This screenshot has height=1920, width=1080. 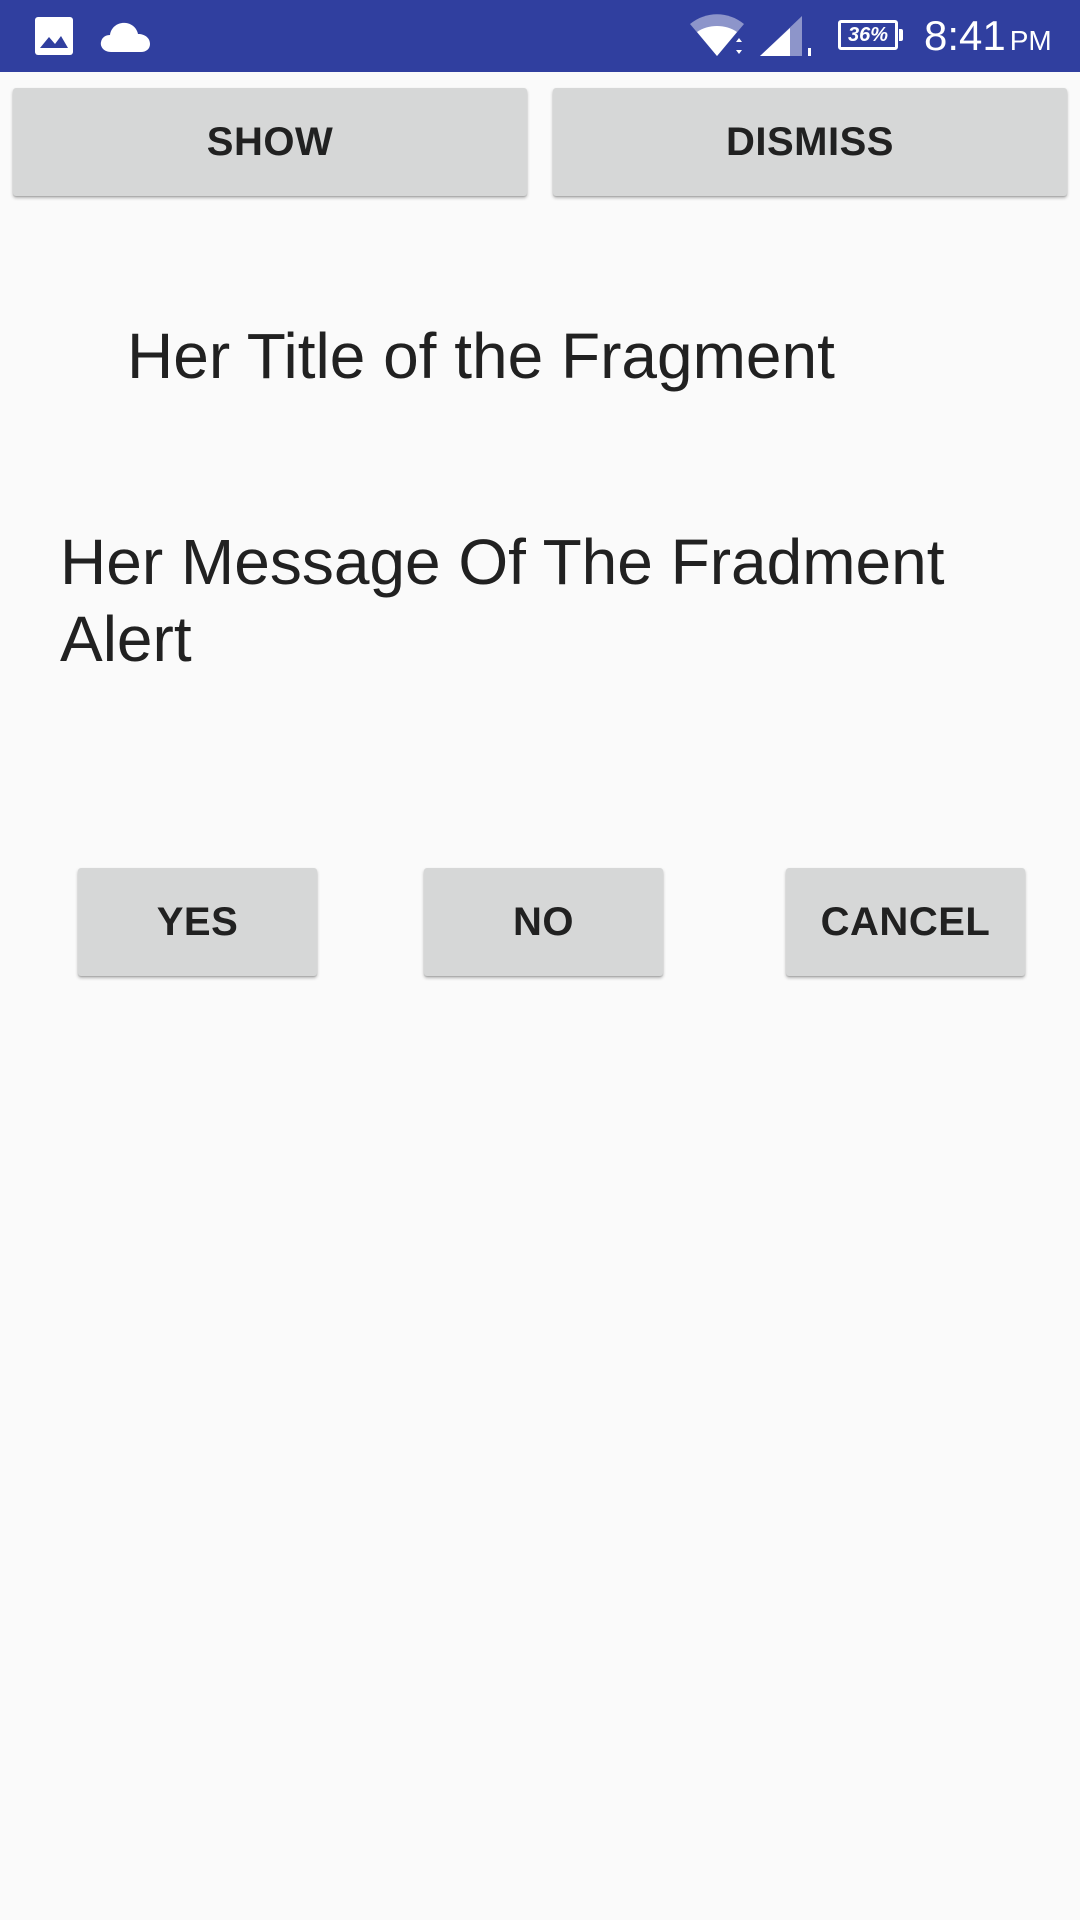 What do you see at coordinates (125, 37) in the screenshot?
I see `cloud-icon` at bounding box center [125, 37].